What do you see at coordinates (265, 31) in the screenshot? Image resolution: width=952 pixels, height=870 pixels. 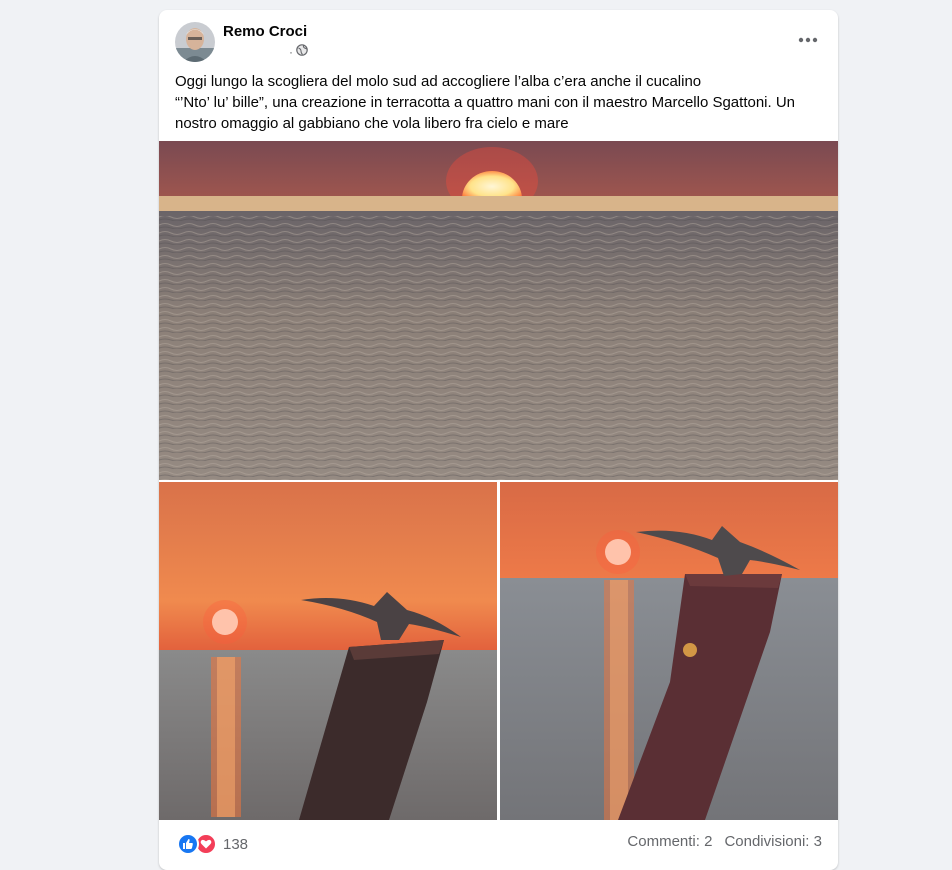 I see `author-name: Remo Croci` at bounding box center [265, 31].